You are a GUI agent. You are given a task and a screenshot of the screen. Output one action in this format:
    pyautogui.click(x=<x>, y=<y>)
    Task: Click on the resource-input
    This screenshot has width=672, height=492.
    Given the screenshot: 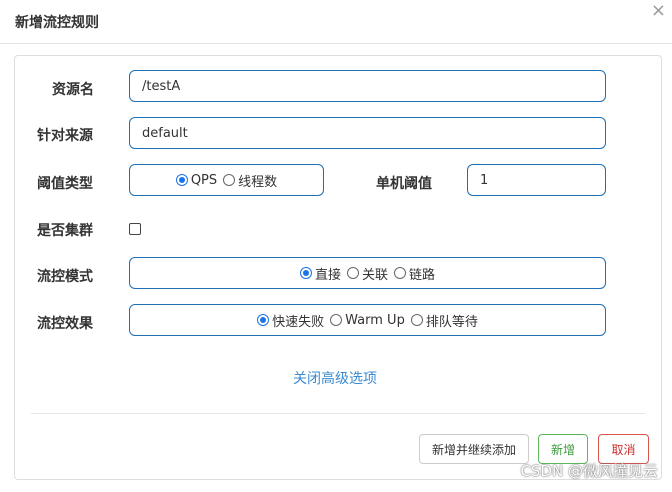 What is the action you would take?
    pyautogui.click(x=367, y=86)
    